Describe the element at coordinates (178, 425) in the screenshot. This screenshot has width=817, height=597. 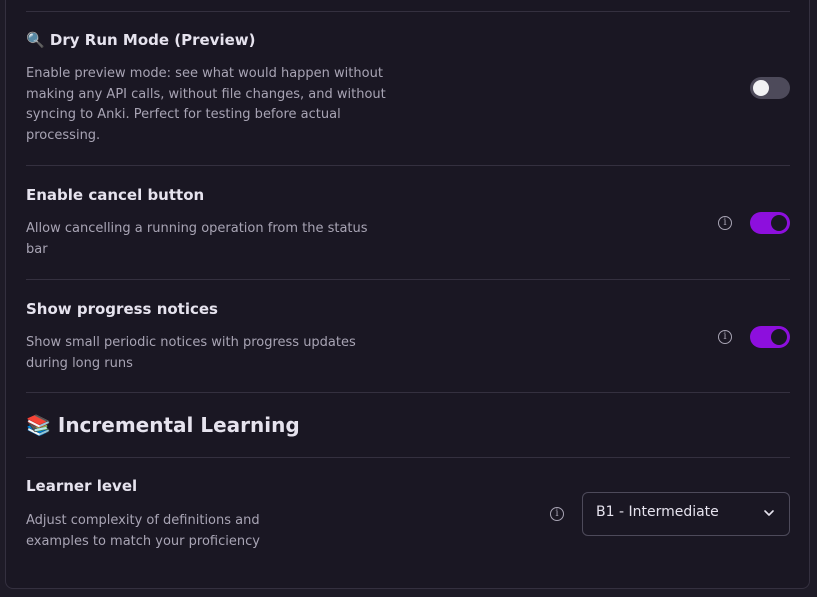
I see `incremental-learning-heading-text: Incremental Learning` at that location.